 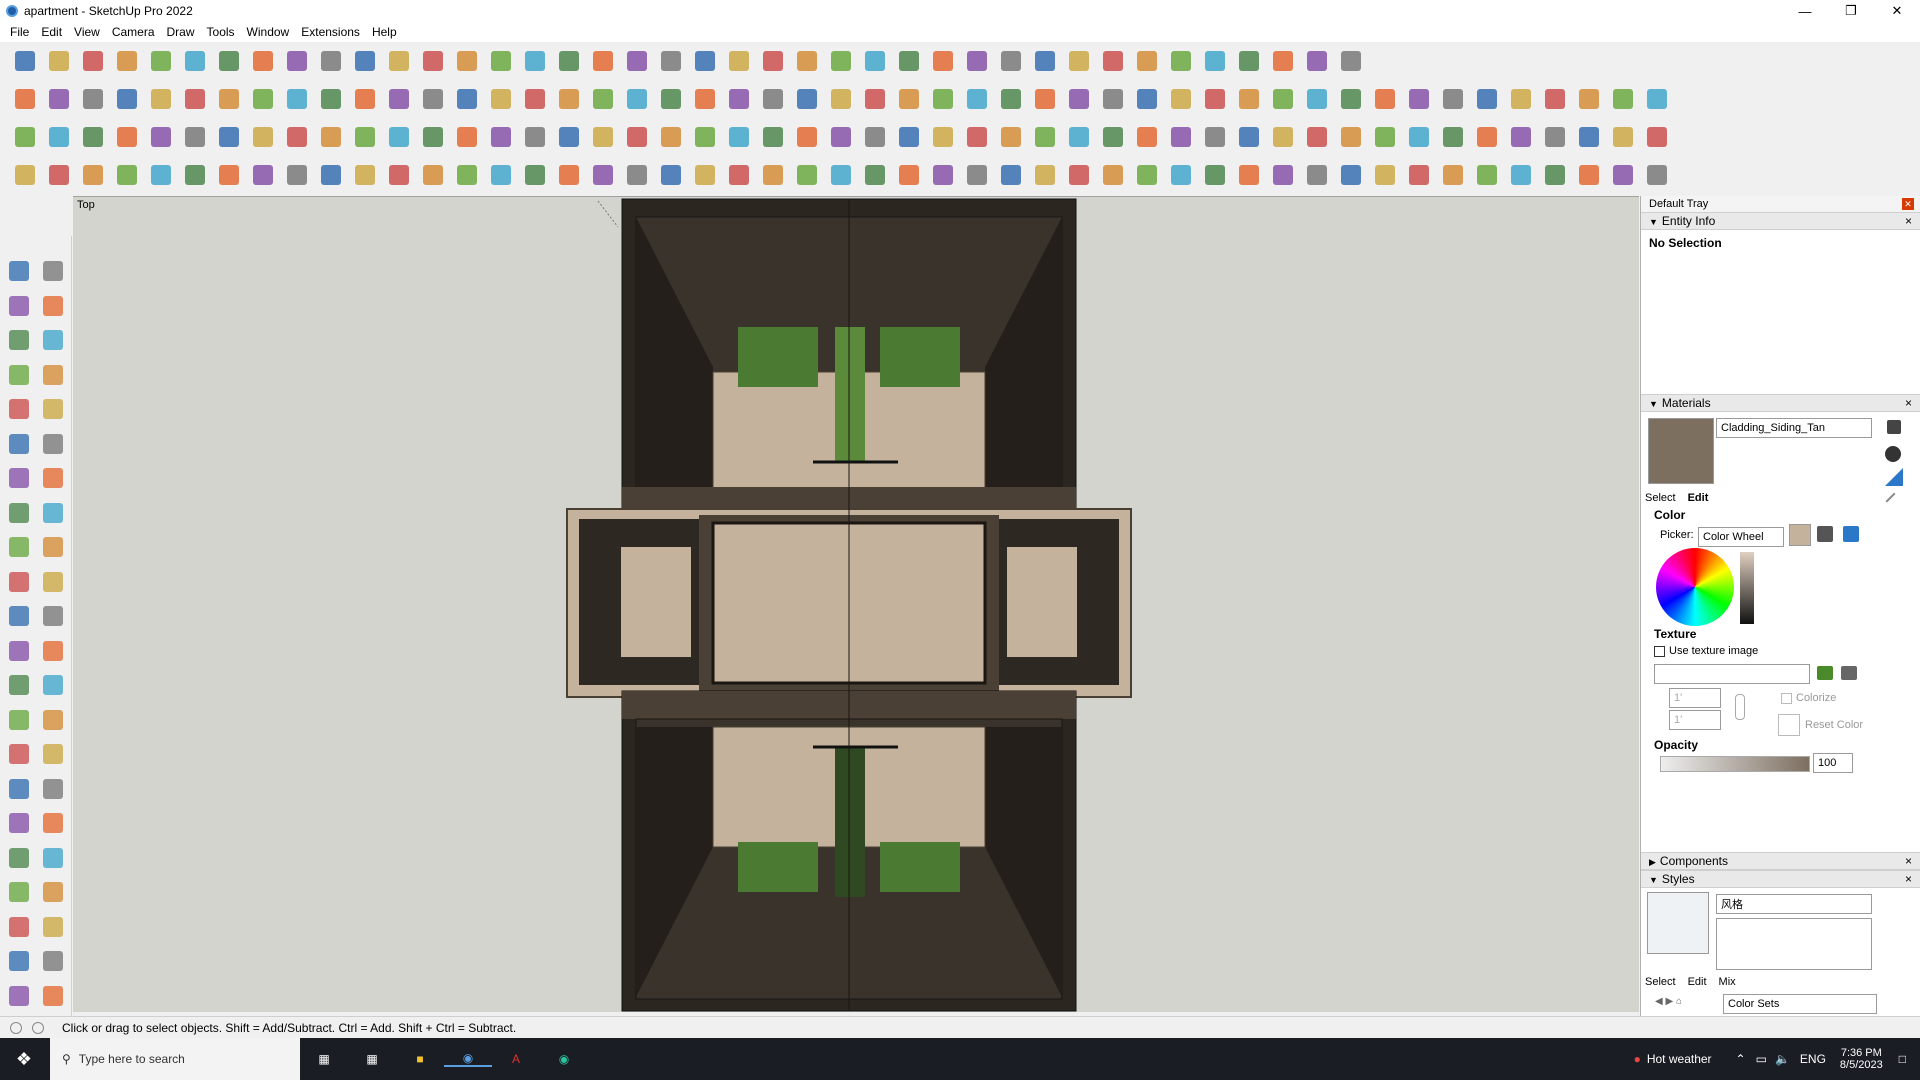 What do you see at coordinates (420, 1059) in the screenshot?
I see `file-explorer-icon: ■` at bounding box center [420, 1059].